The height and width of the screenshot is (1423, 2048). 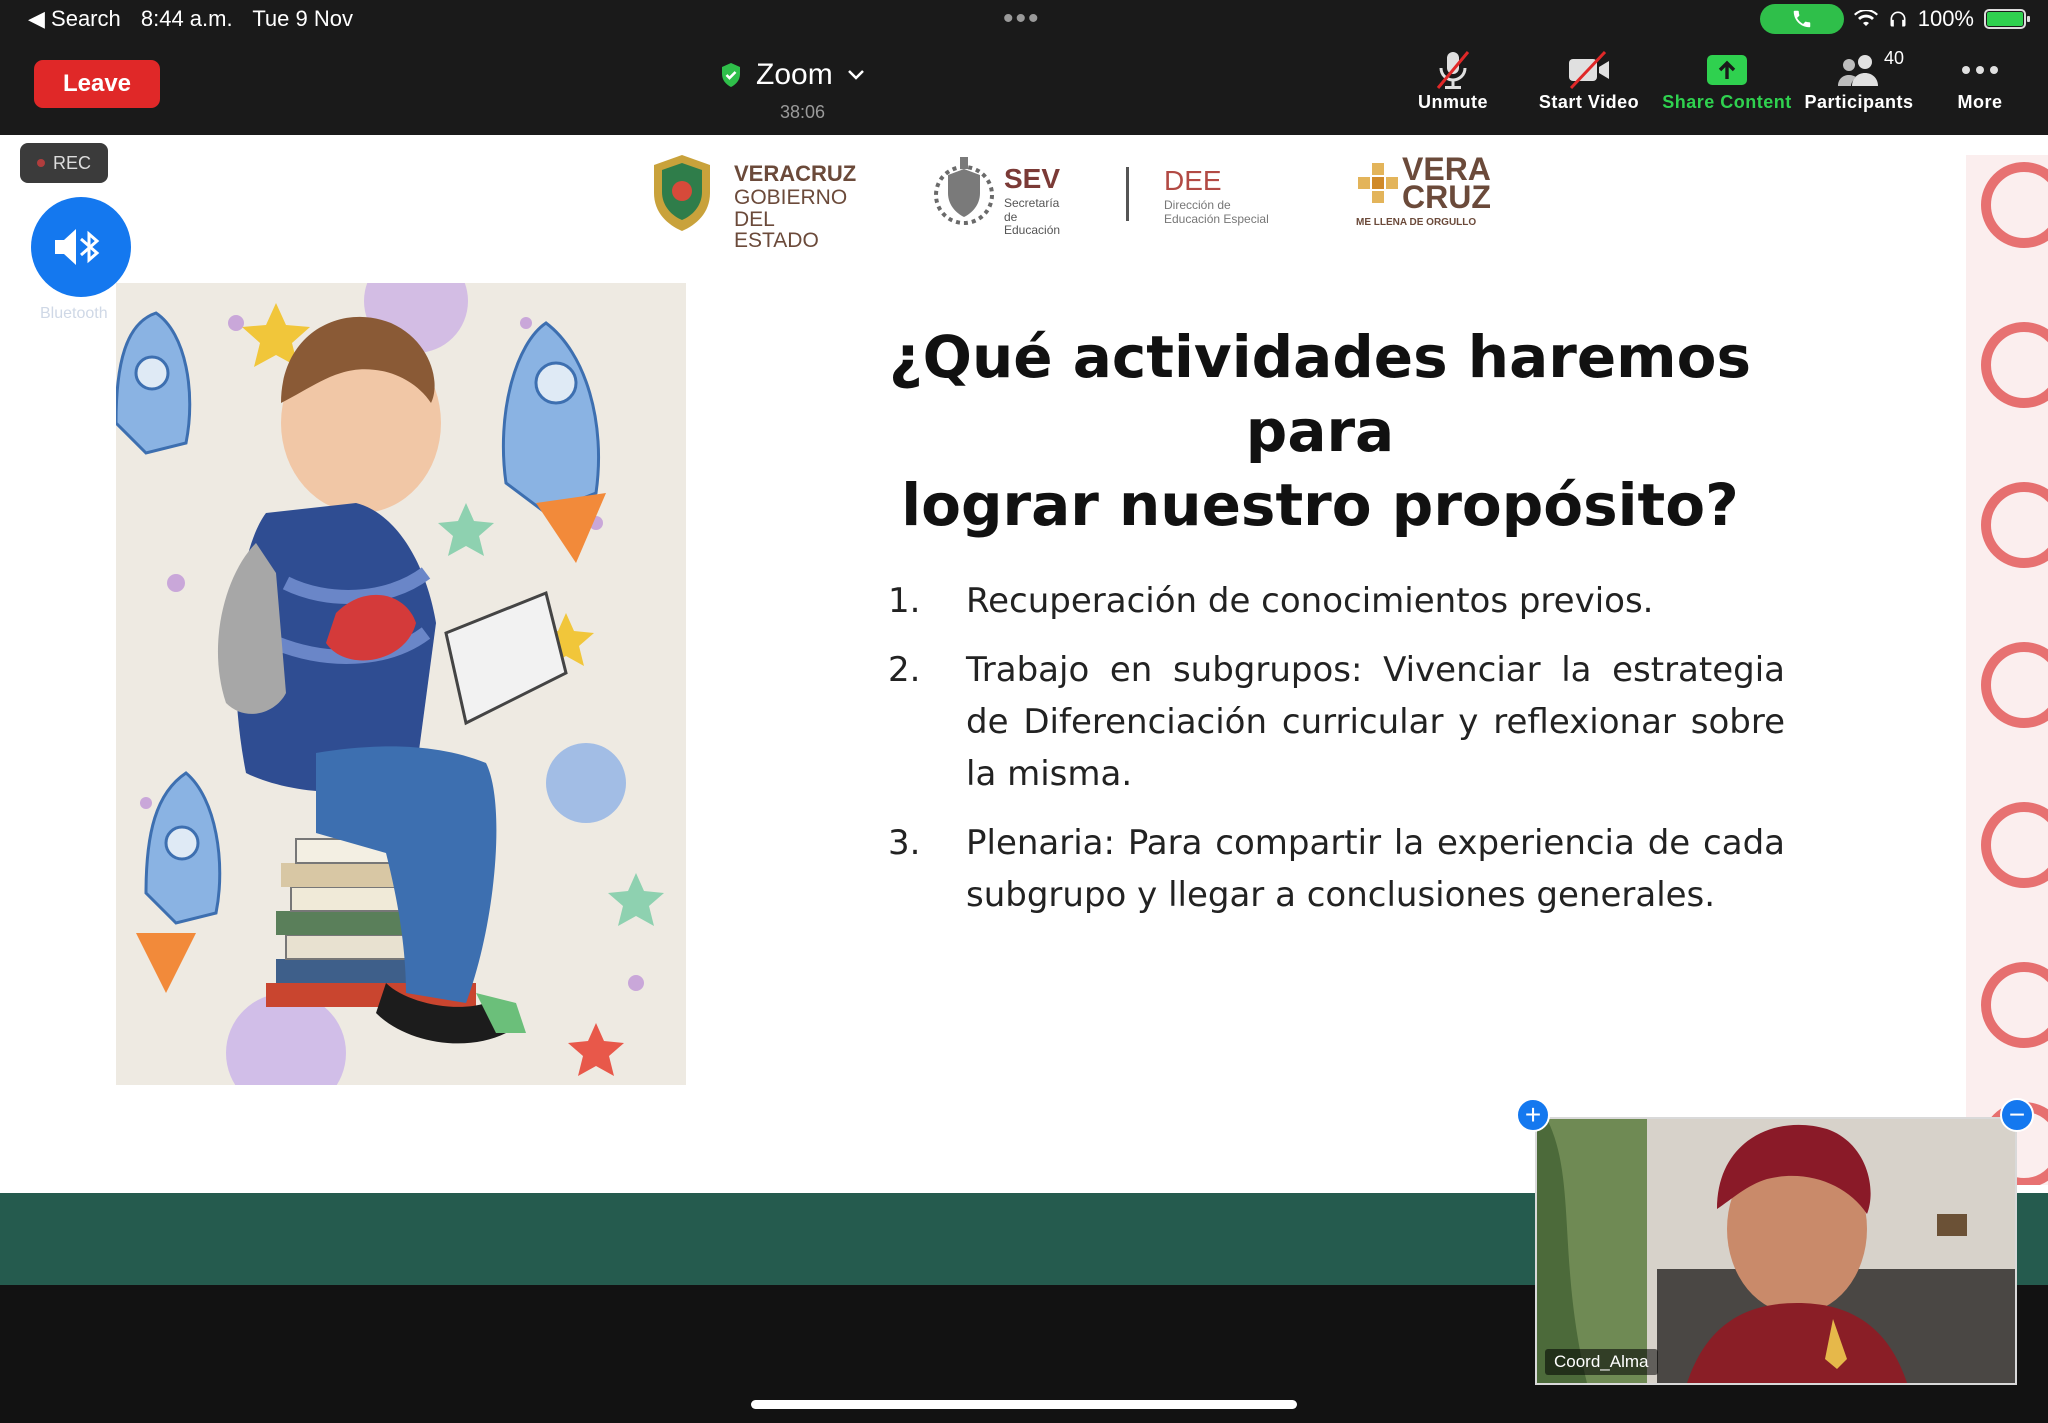 What do you see at coordinates (1533, 1115) in the screenshot?
I see `pip-expand-button: +` at bounding box center [1533, 1115].